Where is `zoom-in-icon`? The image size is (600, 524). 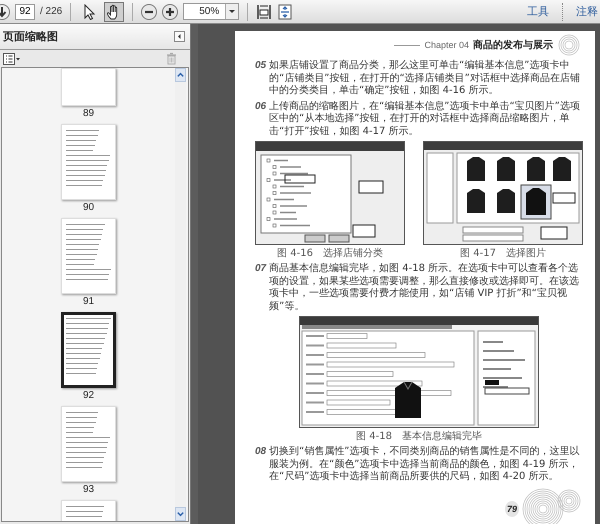 zoom-in-icon is located at coordinates (170, 12).